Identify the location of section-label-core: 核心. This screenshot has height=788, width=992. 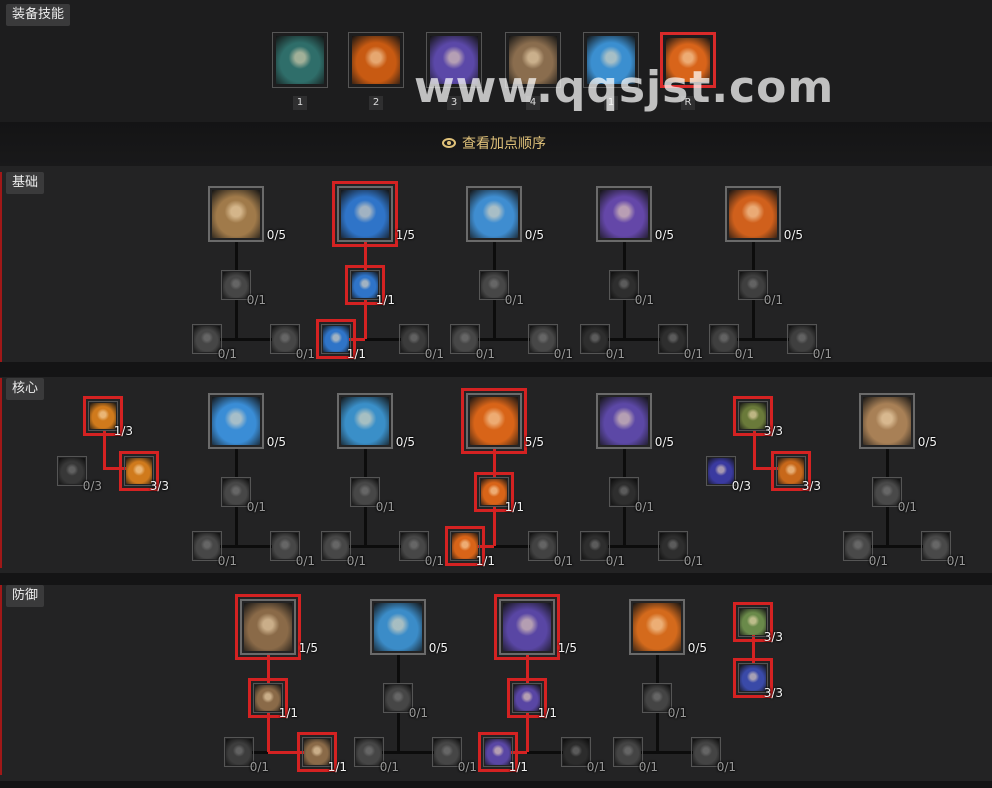
(22, 473).